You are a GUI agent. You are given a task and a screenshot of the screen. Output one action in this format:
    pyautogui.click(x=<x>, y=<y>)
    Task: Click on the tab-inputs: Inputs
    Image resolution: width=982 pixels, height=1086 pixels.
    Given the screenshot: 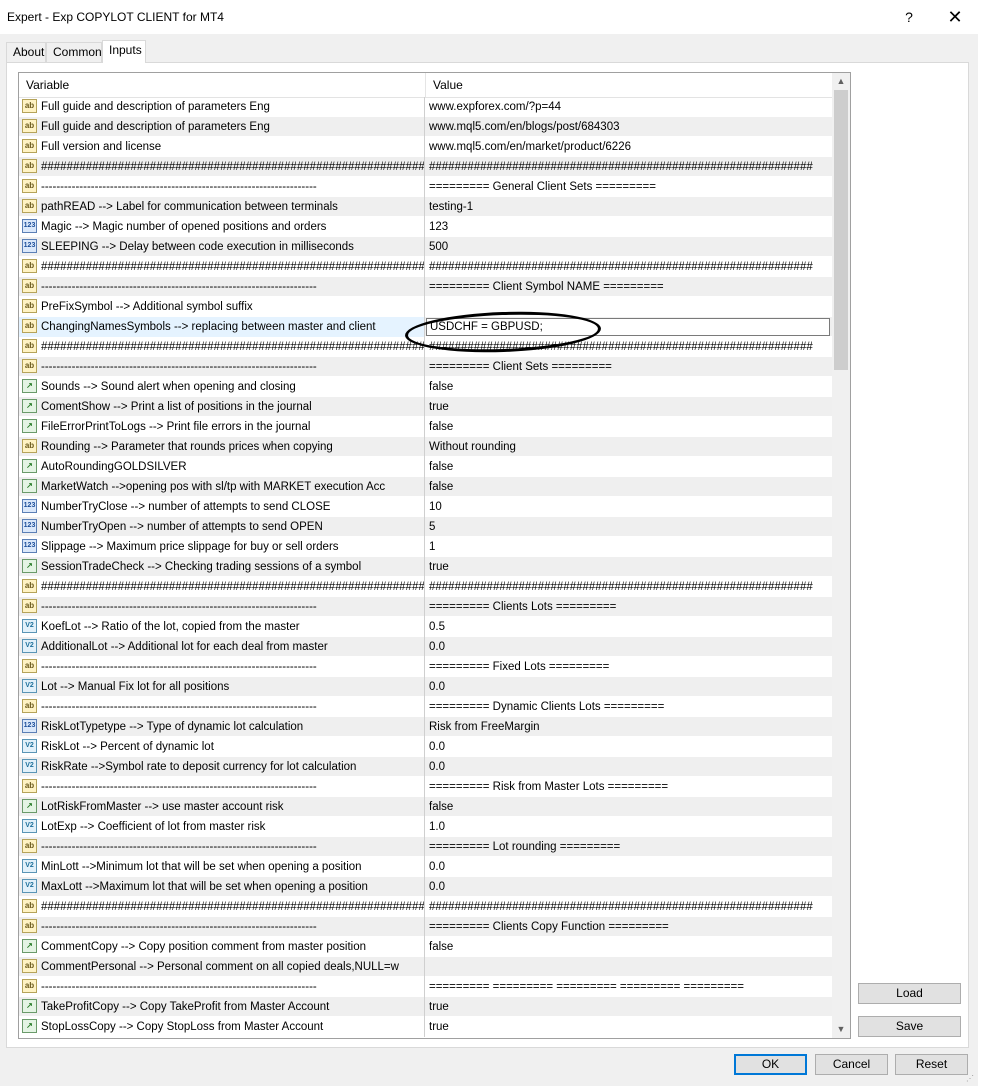 What is the action you would take?
    pyautogui.click(x=124, y=51)
    